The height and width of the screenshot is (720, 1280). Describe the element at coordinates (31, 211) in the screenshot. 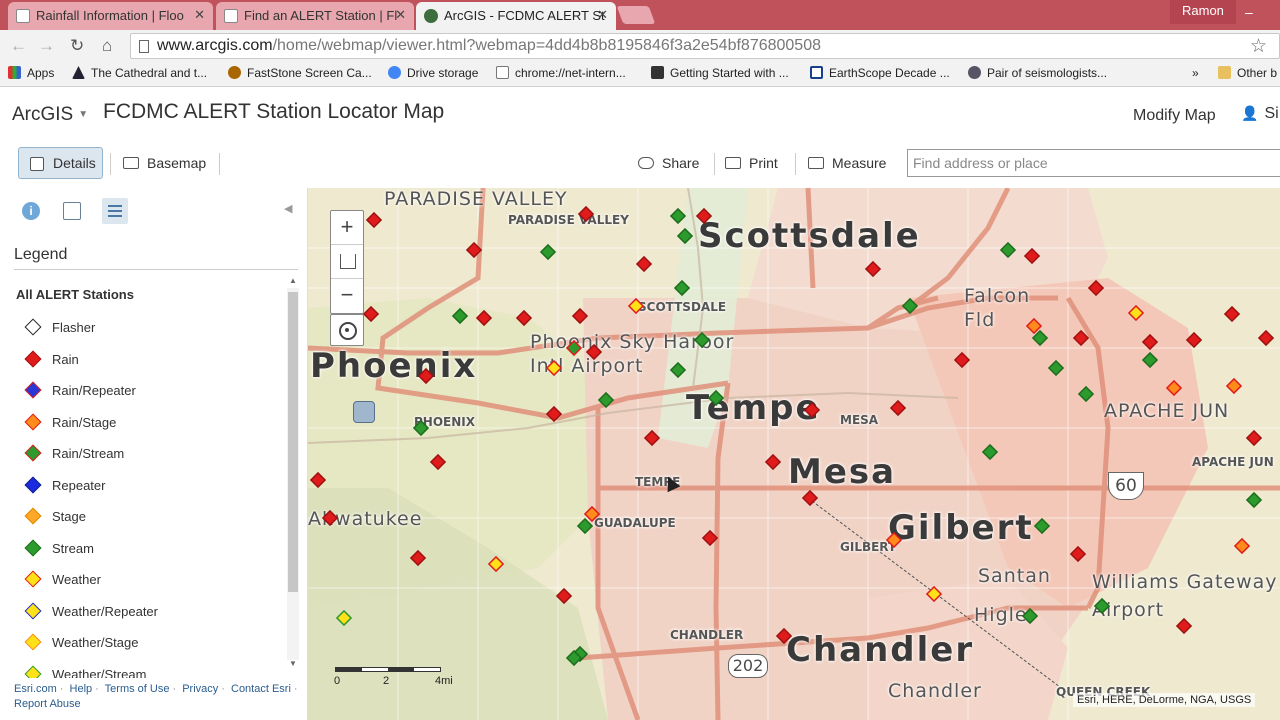

I see `info-icon: i` at that location.